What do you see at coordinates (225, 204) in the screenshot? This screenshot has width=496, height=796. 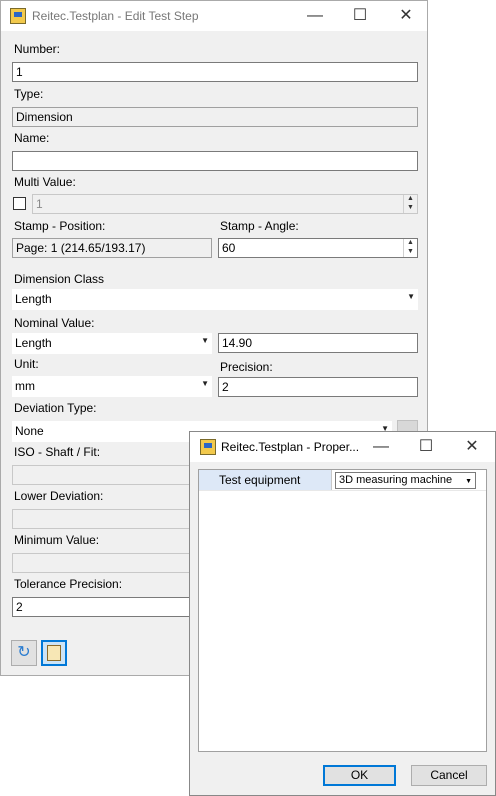 I see `multi-value-spinner: 1 ▲ ▼` at bounding box center [225, 204].